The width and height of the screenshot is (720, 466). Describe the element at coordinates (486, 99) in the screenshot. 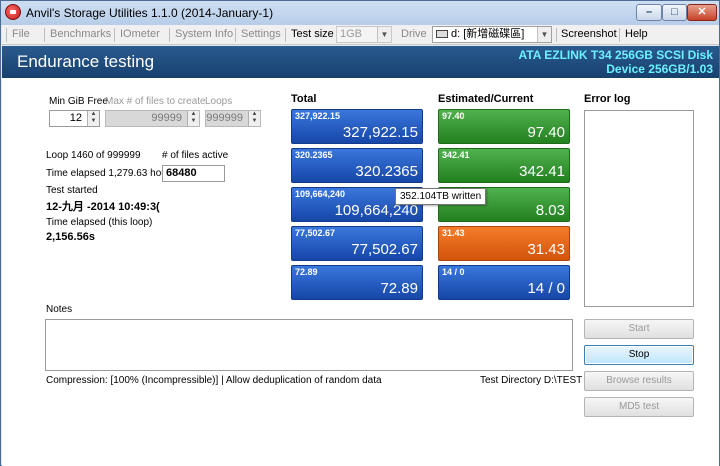

I see `estimated-column-header: Estimated/Current` at that location.